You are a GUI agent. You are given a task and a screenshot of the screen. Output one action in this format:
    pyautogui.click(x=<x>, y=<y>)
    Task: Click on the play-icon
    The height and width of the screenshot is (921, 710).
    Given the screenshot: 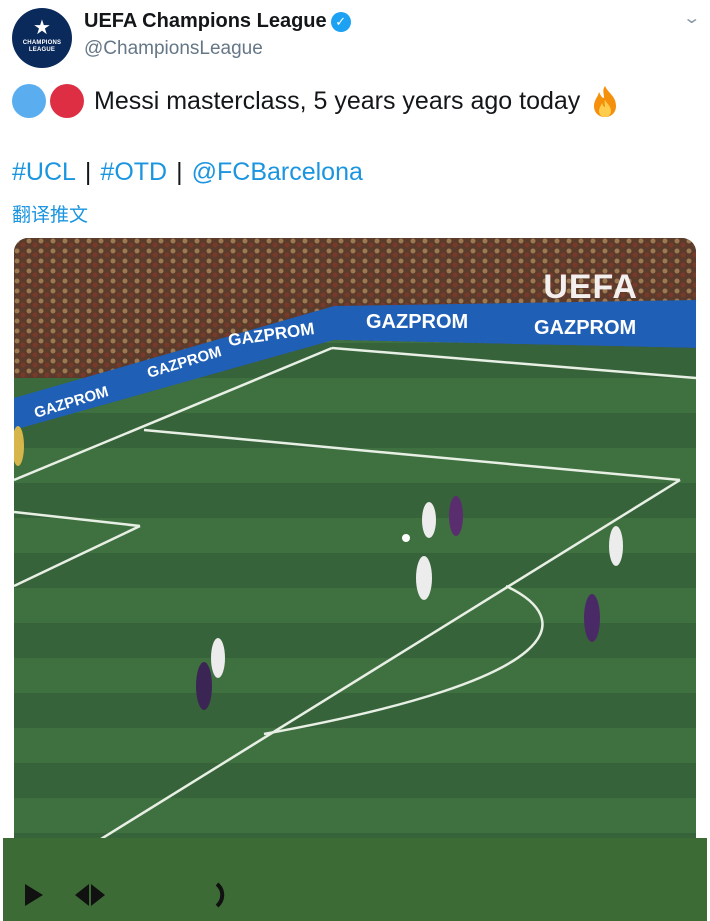 What is the action you would take?
    pyautogui.click(x=34, y=895)
    